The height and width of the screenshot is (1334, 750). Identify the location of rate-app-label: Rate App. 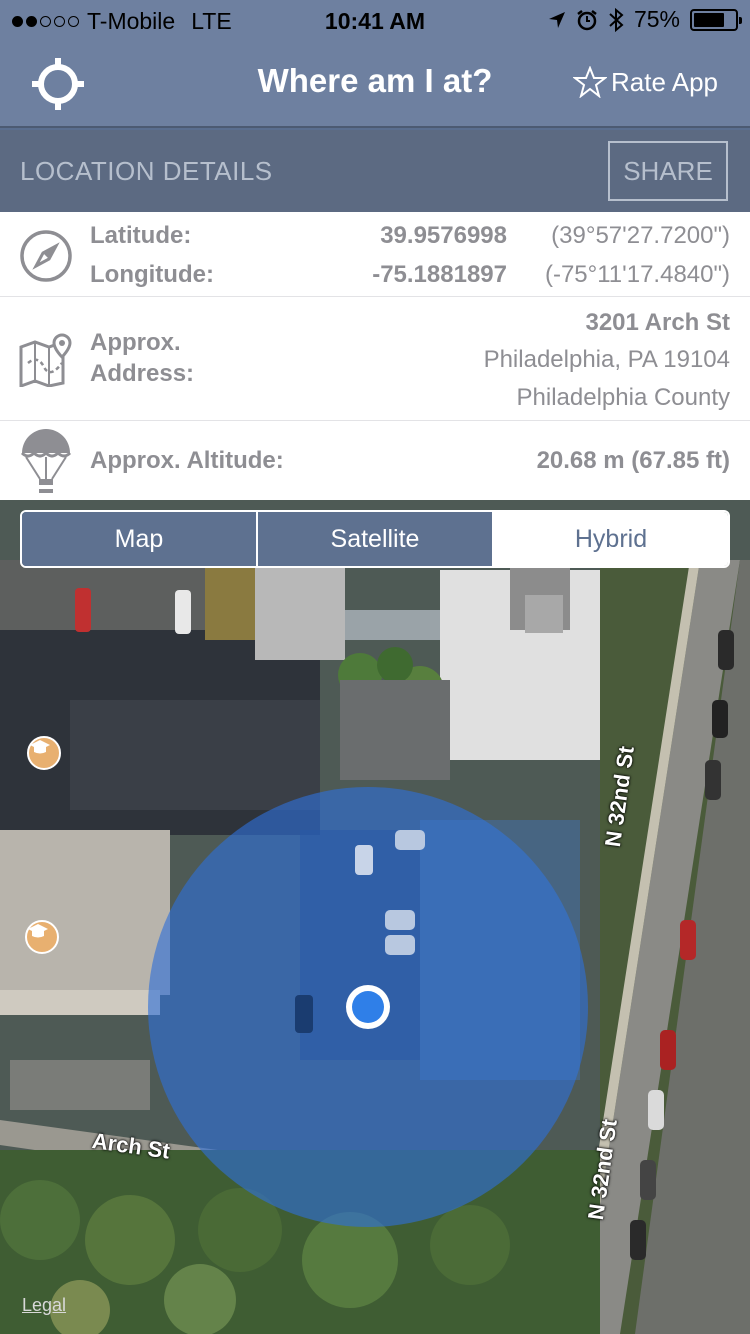
(664, 81).